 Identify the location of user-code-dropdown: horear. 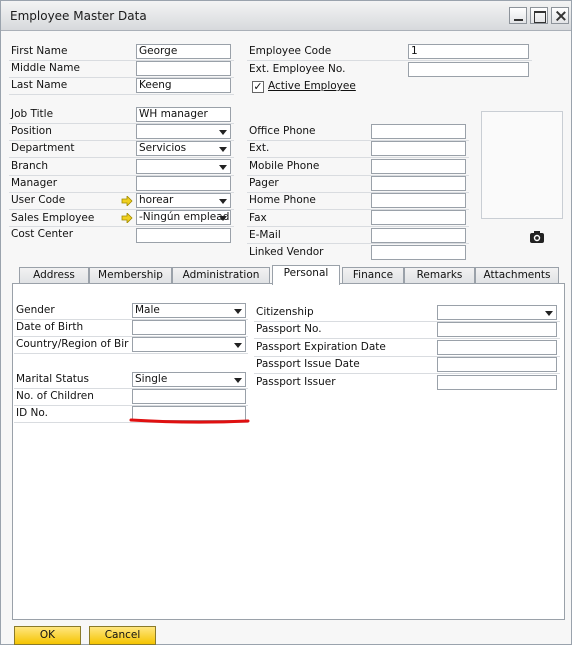
(183, 200).